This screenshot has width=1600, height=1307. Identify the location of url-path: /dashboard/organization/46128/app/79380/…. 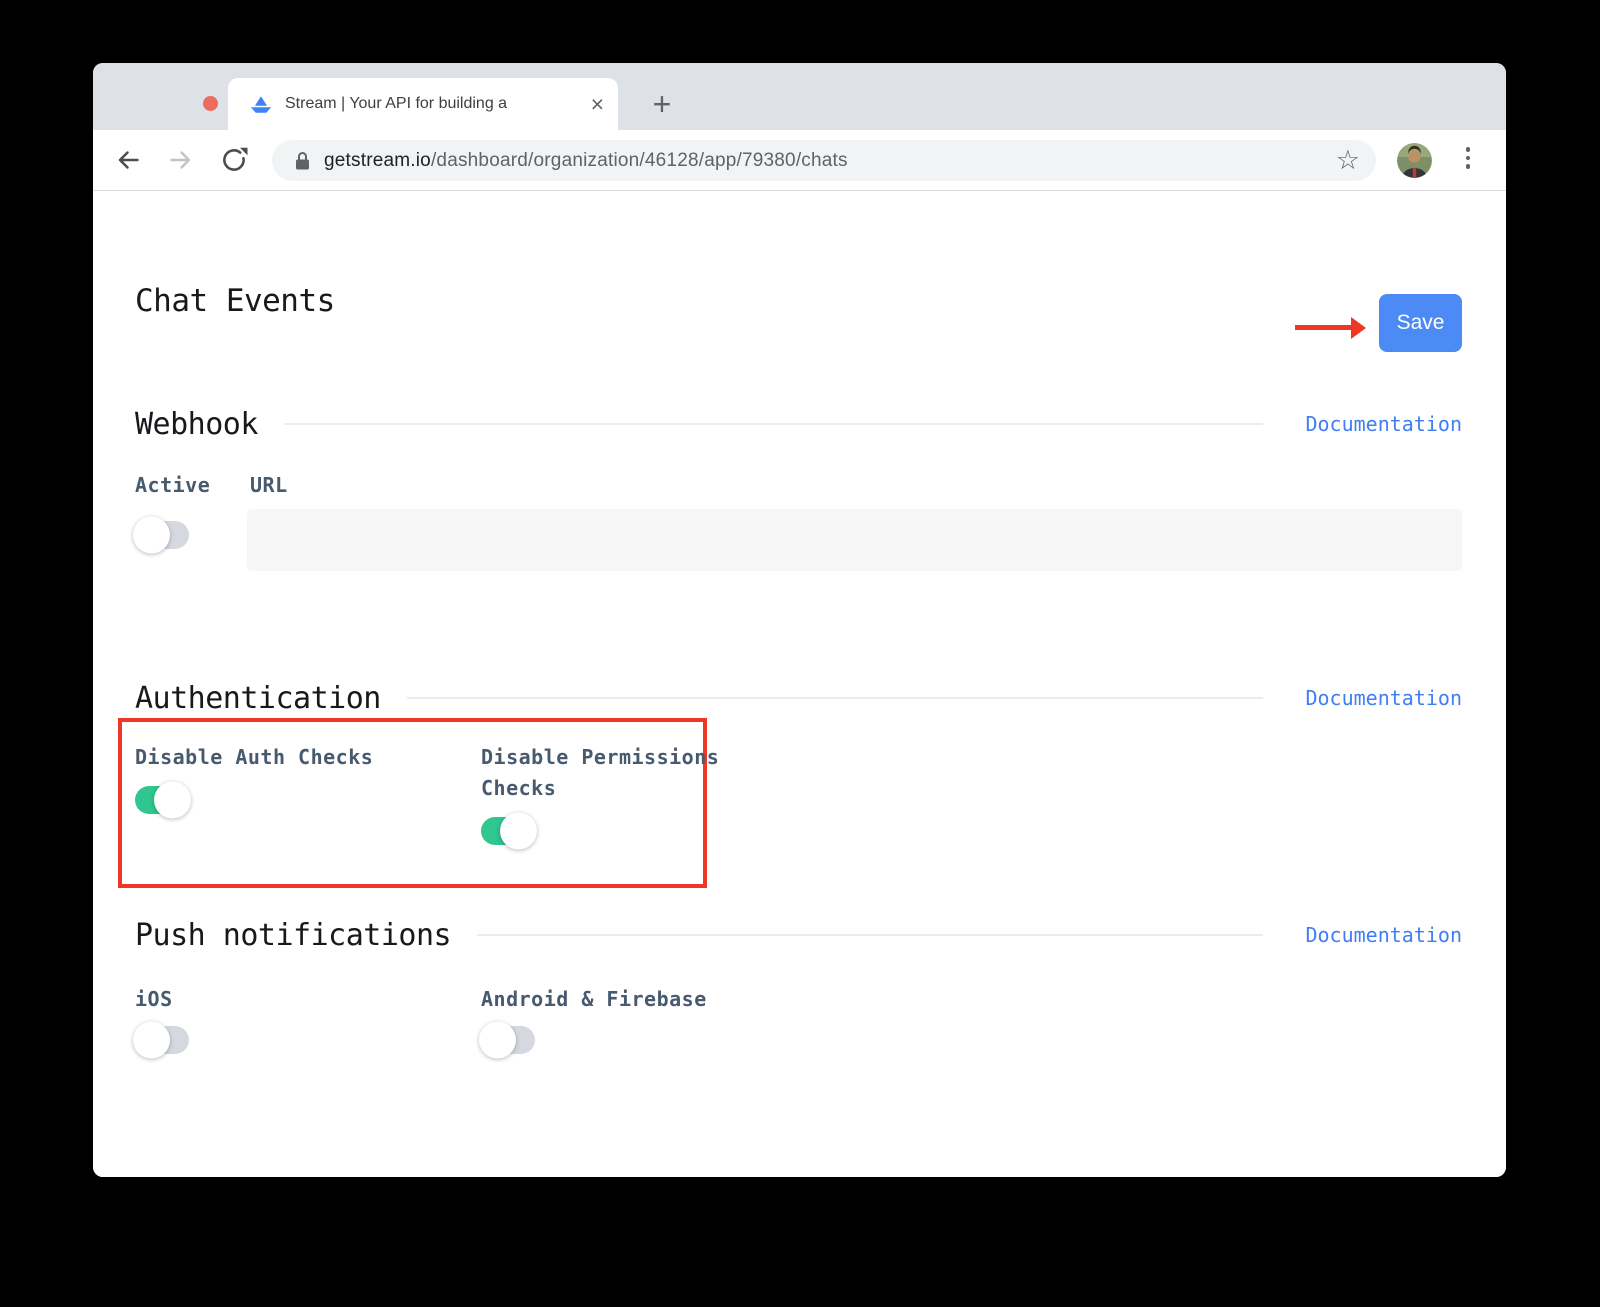
(639, 160).